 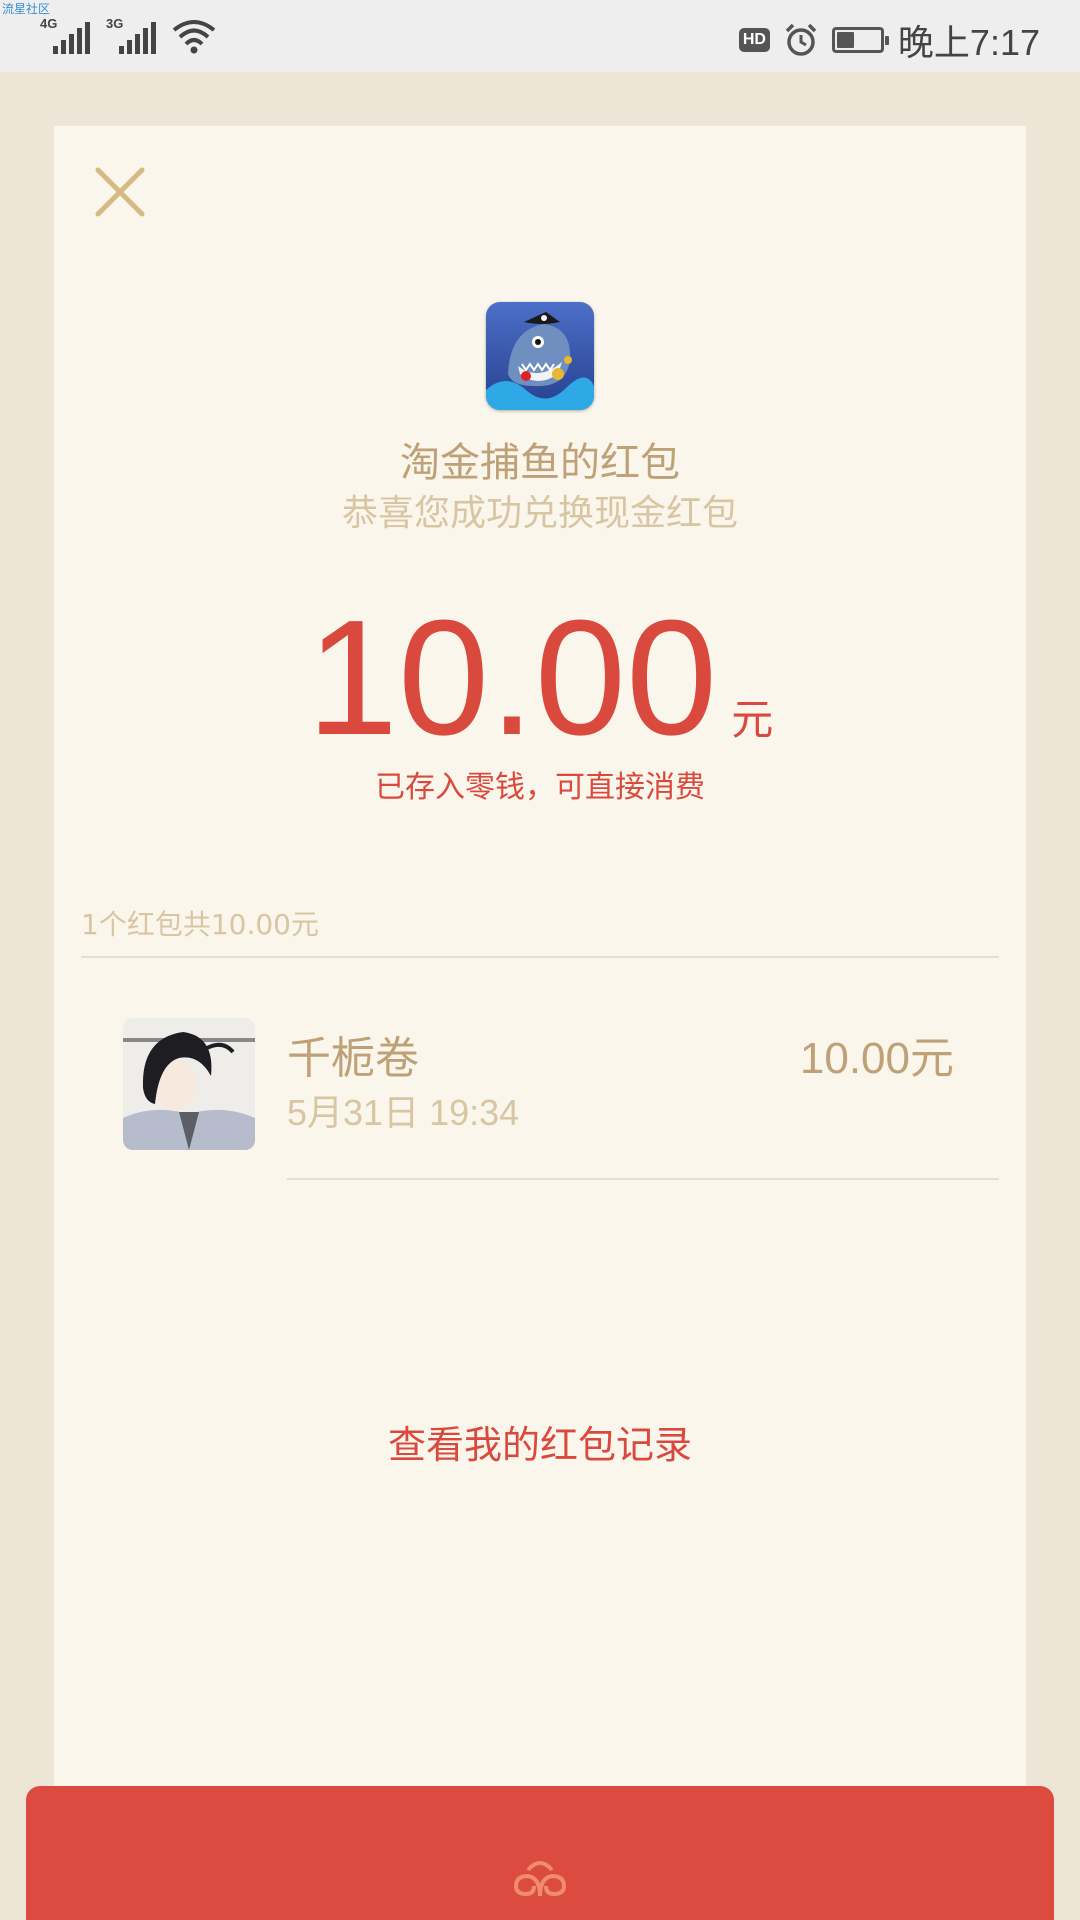 I want to click on app-name-title: 淘金捕鱼的红包, so click(x=540, y=463).